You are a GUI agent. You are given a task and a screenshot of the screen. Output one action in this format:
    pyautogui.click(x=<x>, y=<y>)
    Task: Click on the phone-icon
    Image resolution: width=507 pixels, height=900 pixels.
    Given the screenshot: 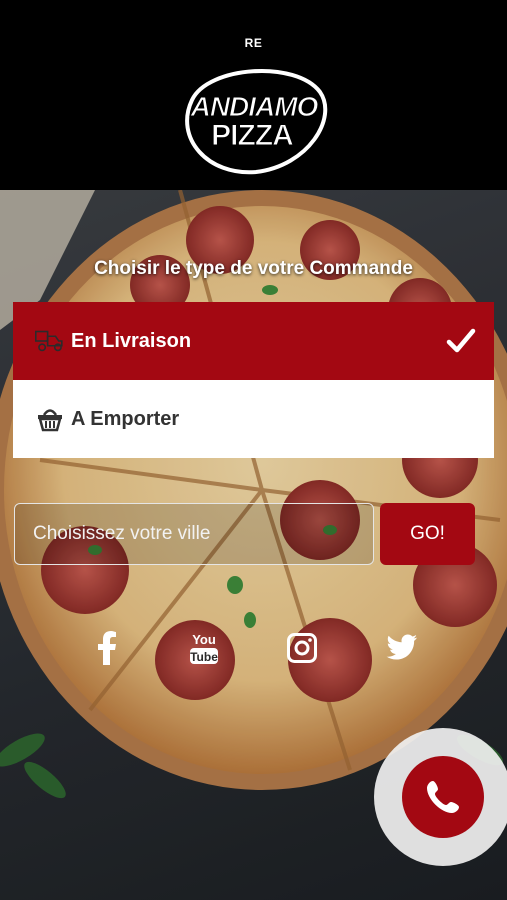 What is the action you would take?
    pyautogui.click(x=443, y=797)
    